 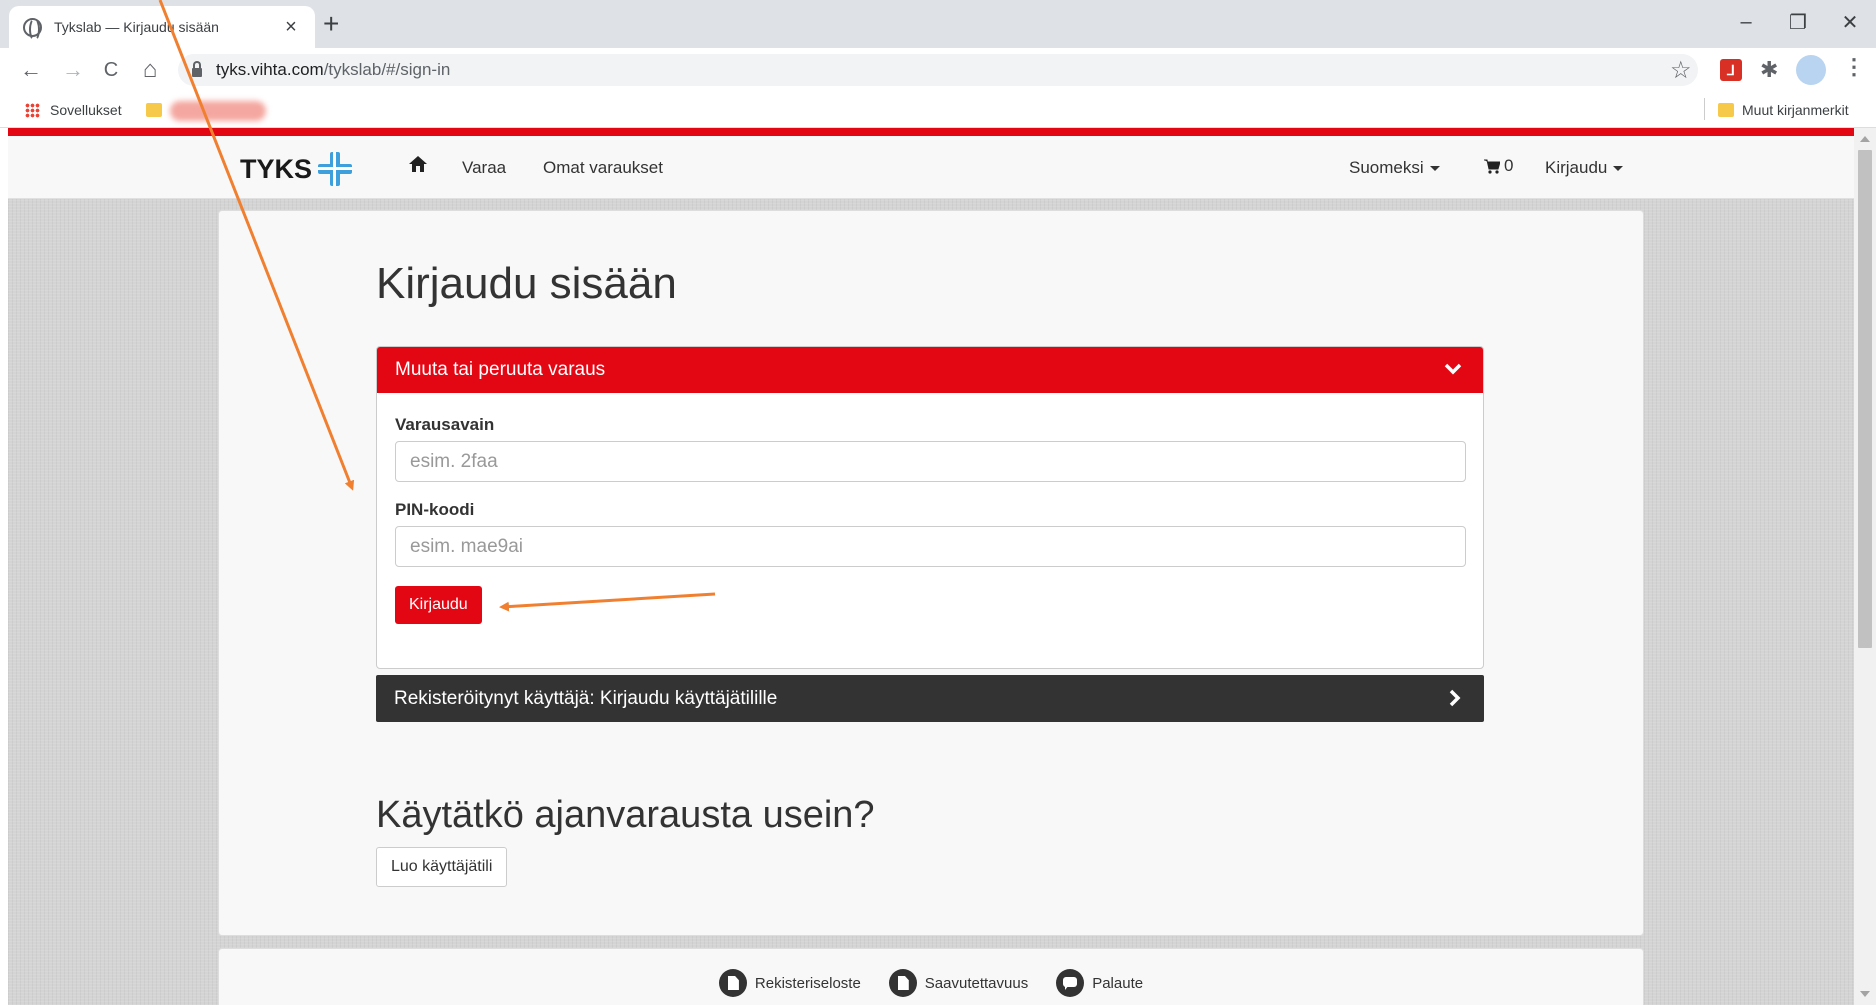 I want to click on logo-text: TYKS, so click(x=276, y=168).